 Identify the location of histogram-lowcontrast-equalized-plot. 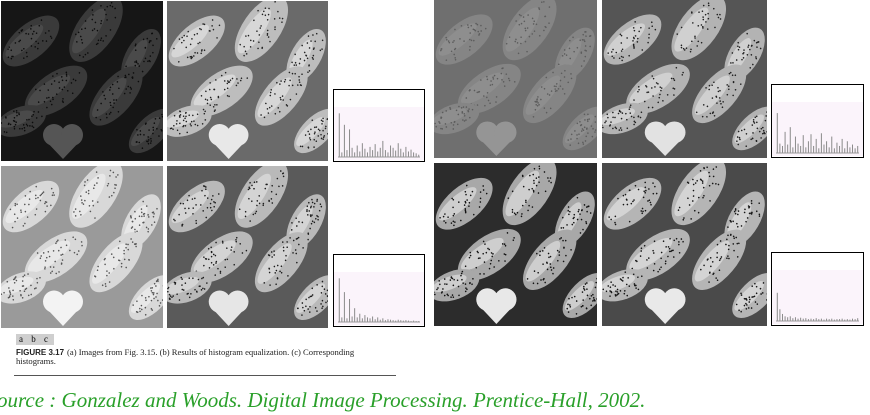
(817, 129).